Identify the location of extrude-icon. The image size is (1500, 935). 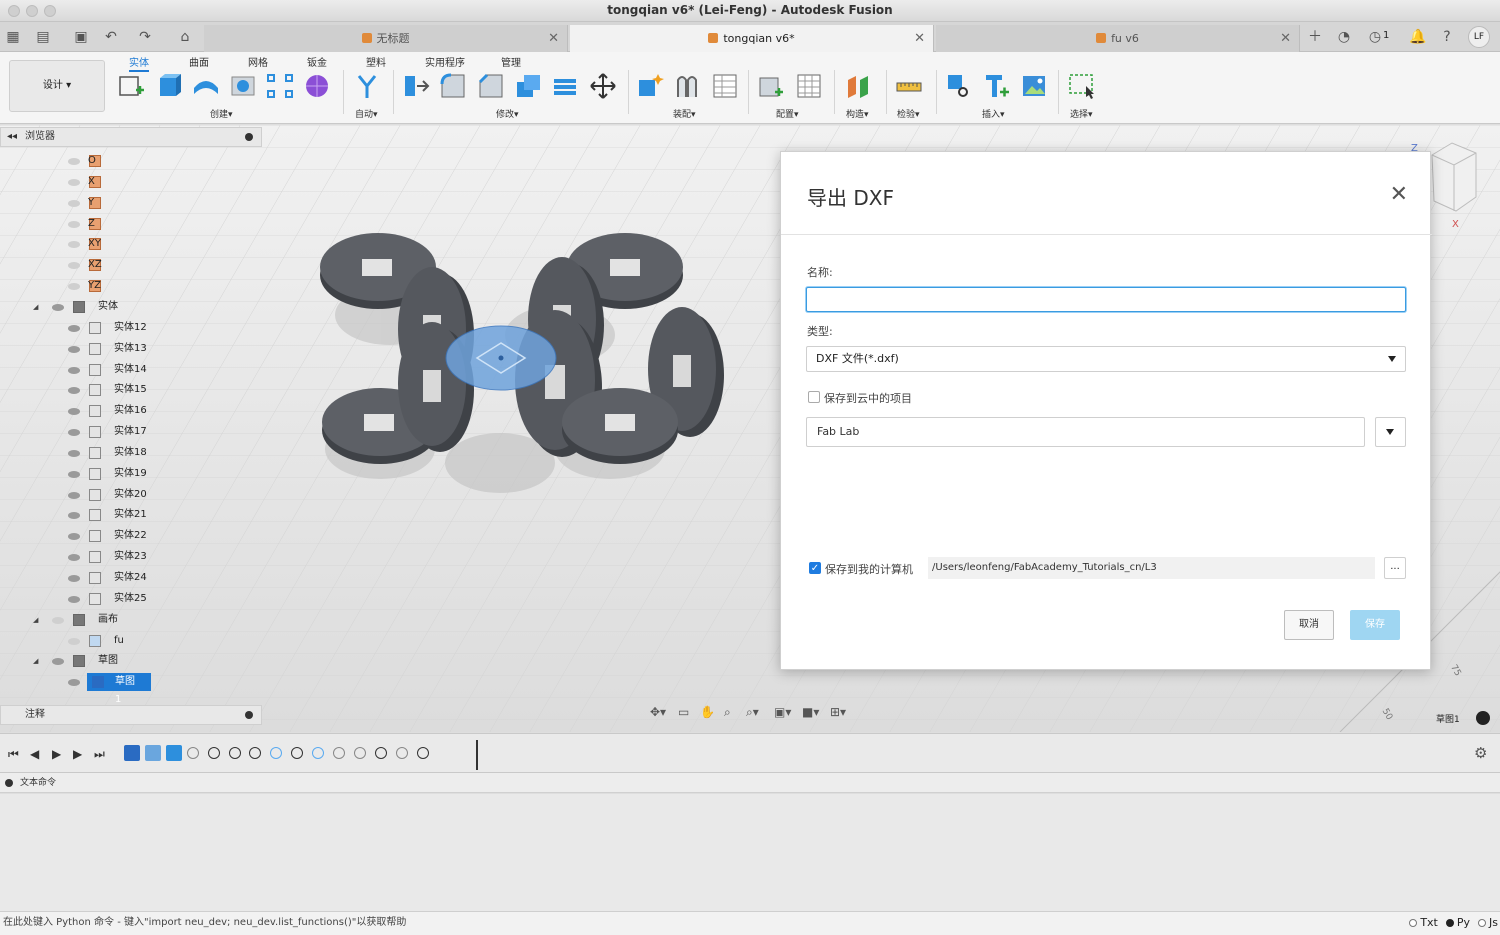
(169, 86).